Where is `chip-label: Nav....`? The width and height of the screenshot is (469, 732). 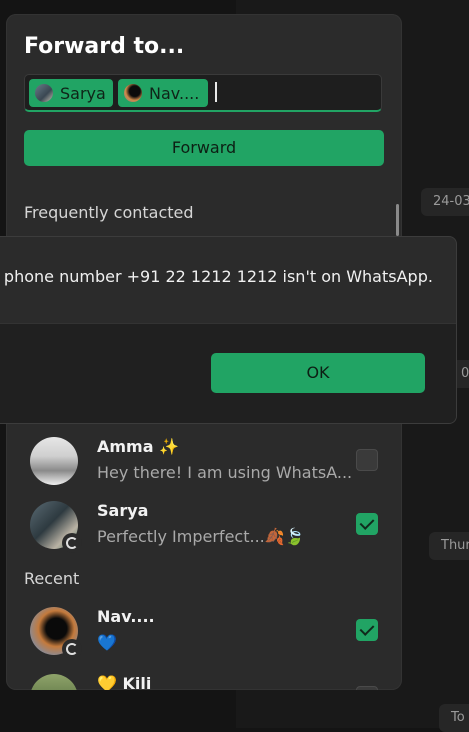 chip-label: Nav.... is located at coordinates (174, 93).